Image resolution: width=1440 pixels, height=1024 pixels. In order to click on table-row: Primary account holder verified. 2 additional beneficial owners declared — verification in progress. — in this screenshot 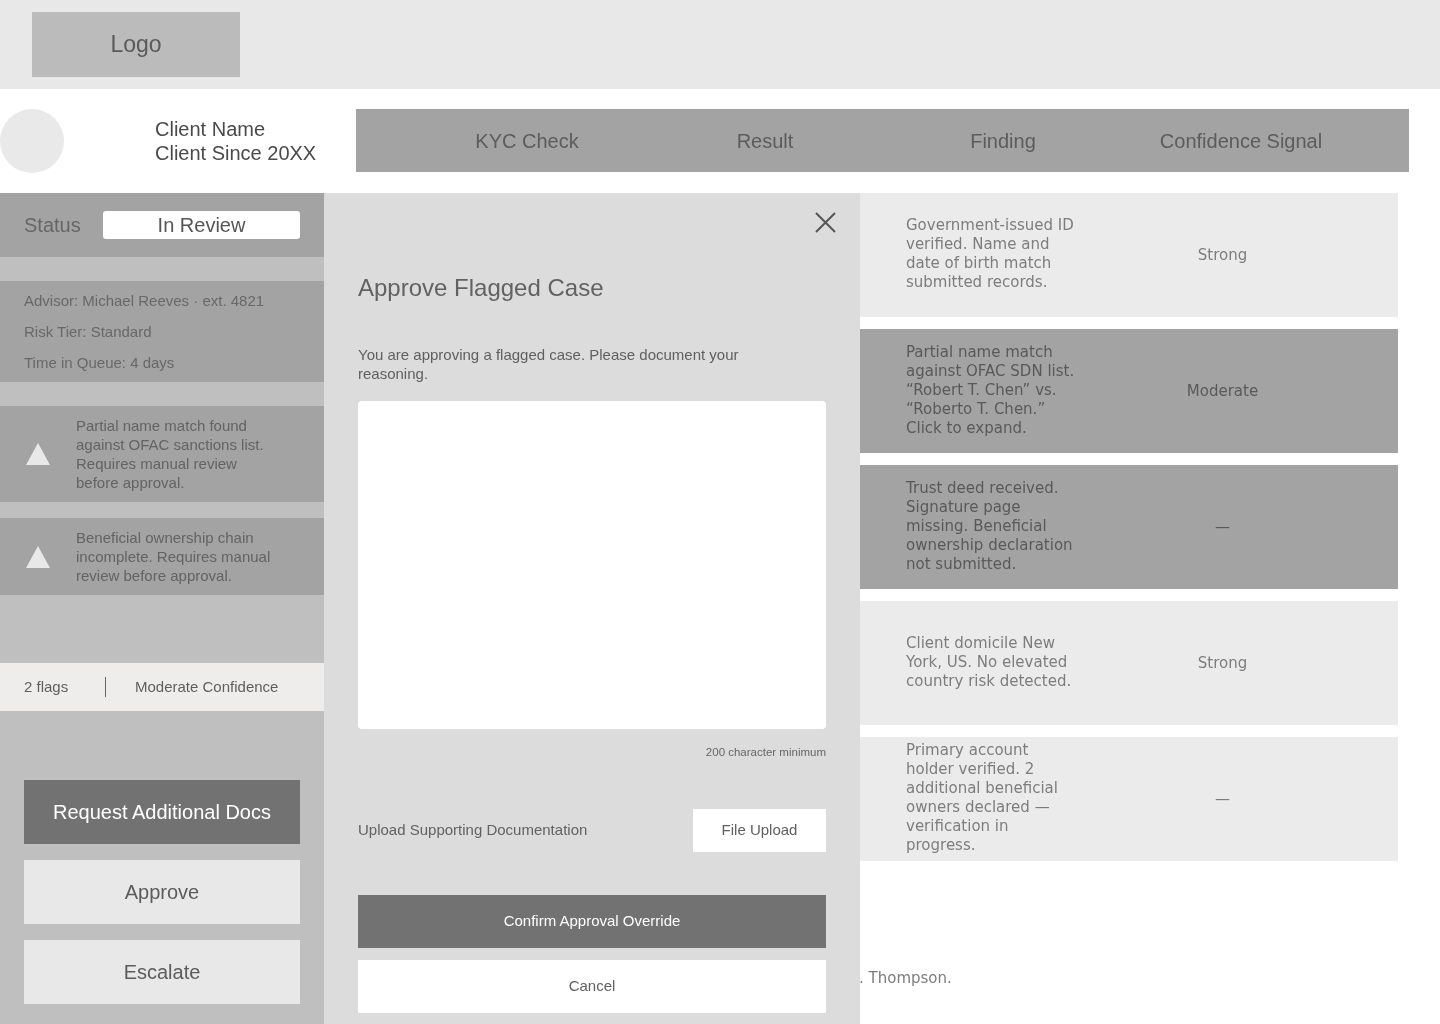, I will do `click(1129, 799)`.